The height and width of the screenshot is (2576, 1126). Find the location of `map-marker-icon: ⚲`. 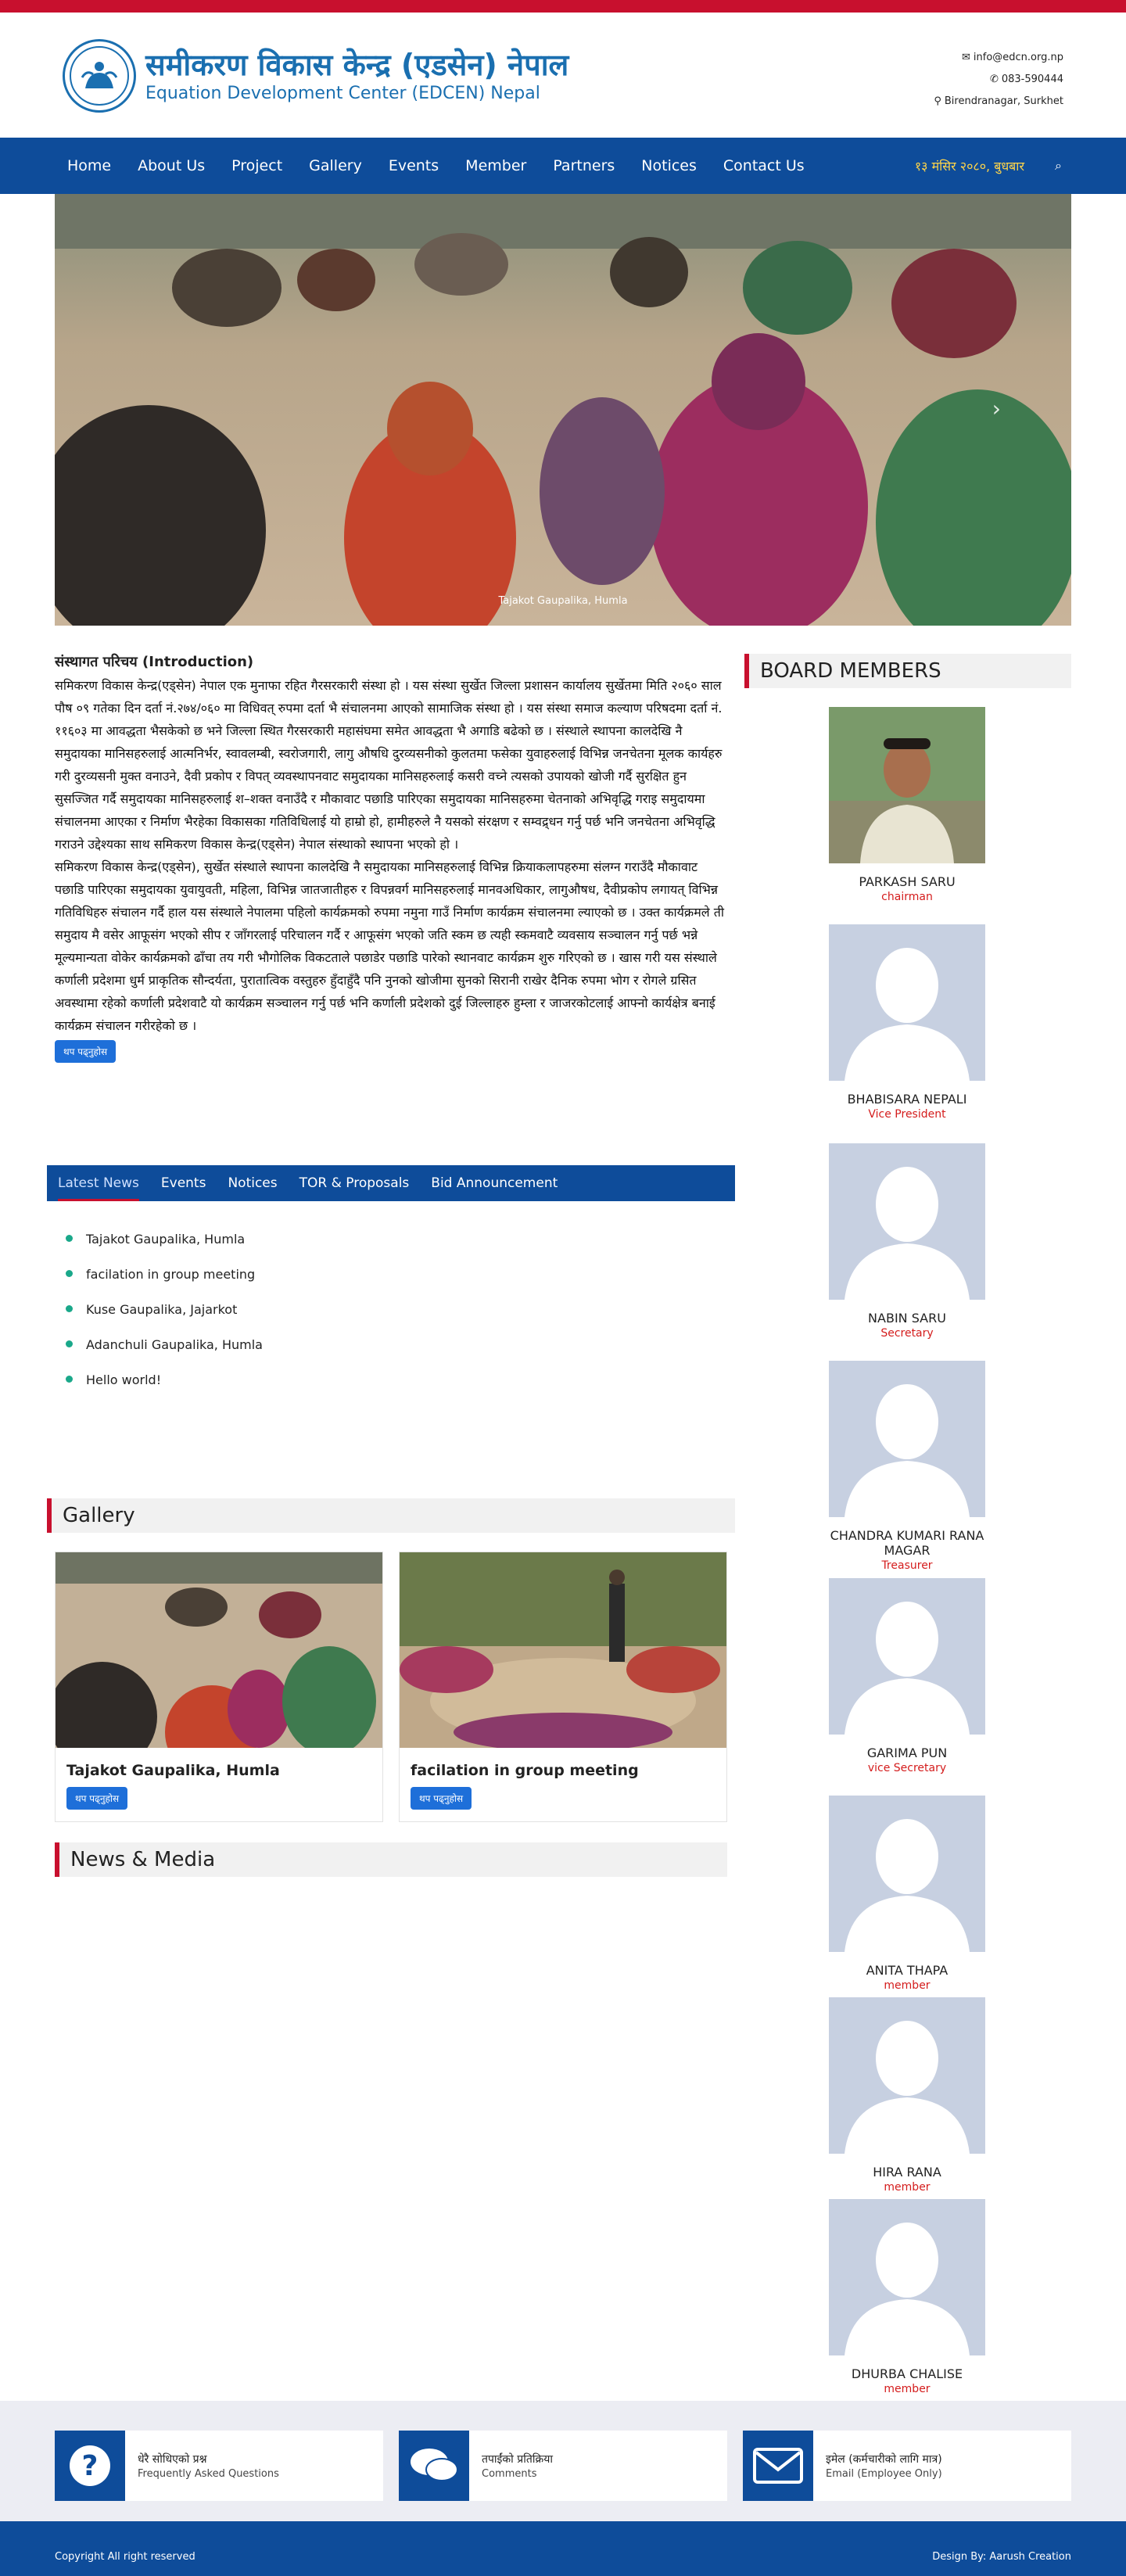

map-marker-icon: ⚲ is located at coordinates (937, 101).